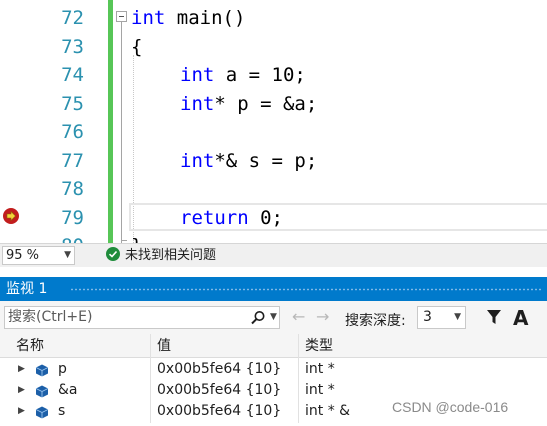 The image size is (547, 426). I want to click on code-line: }, so click(136, 237).